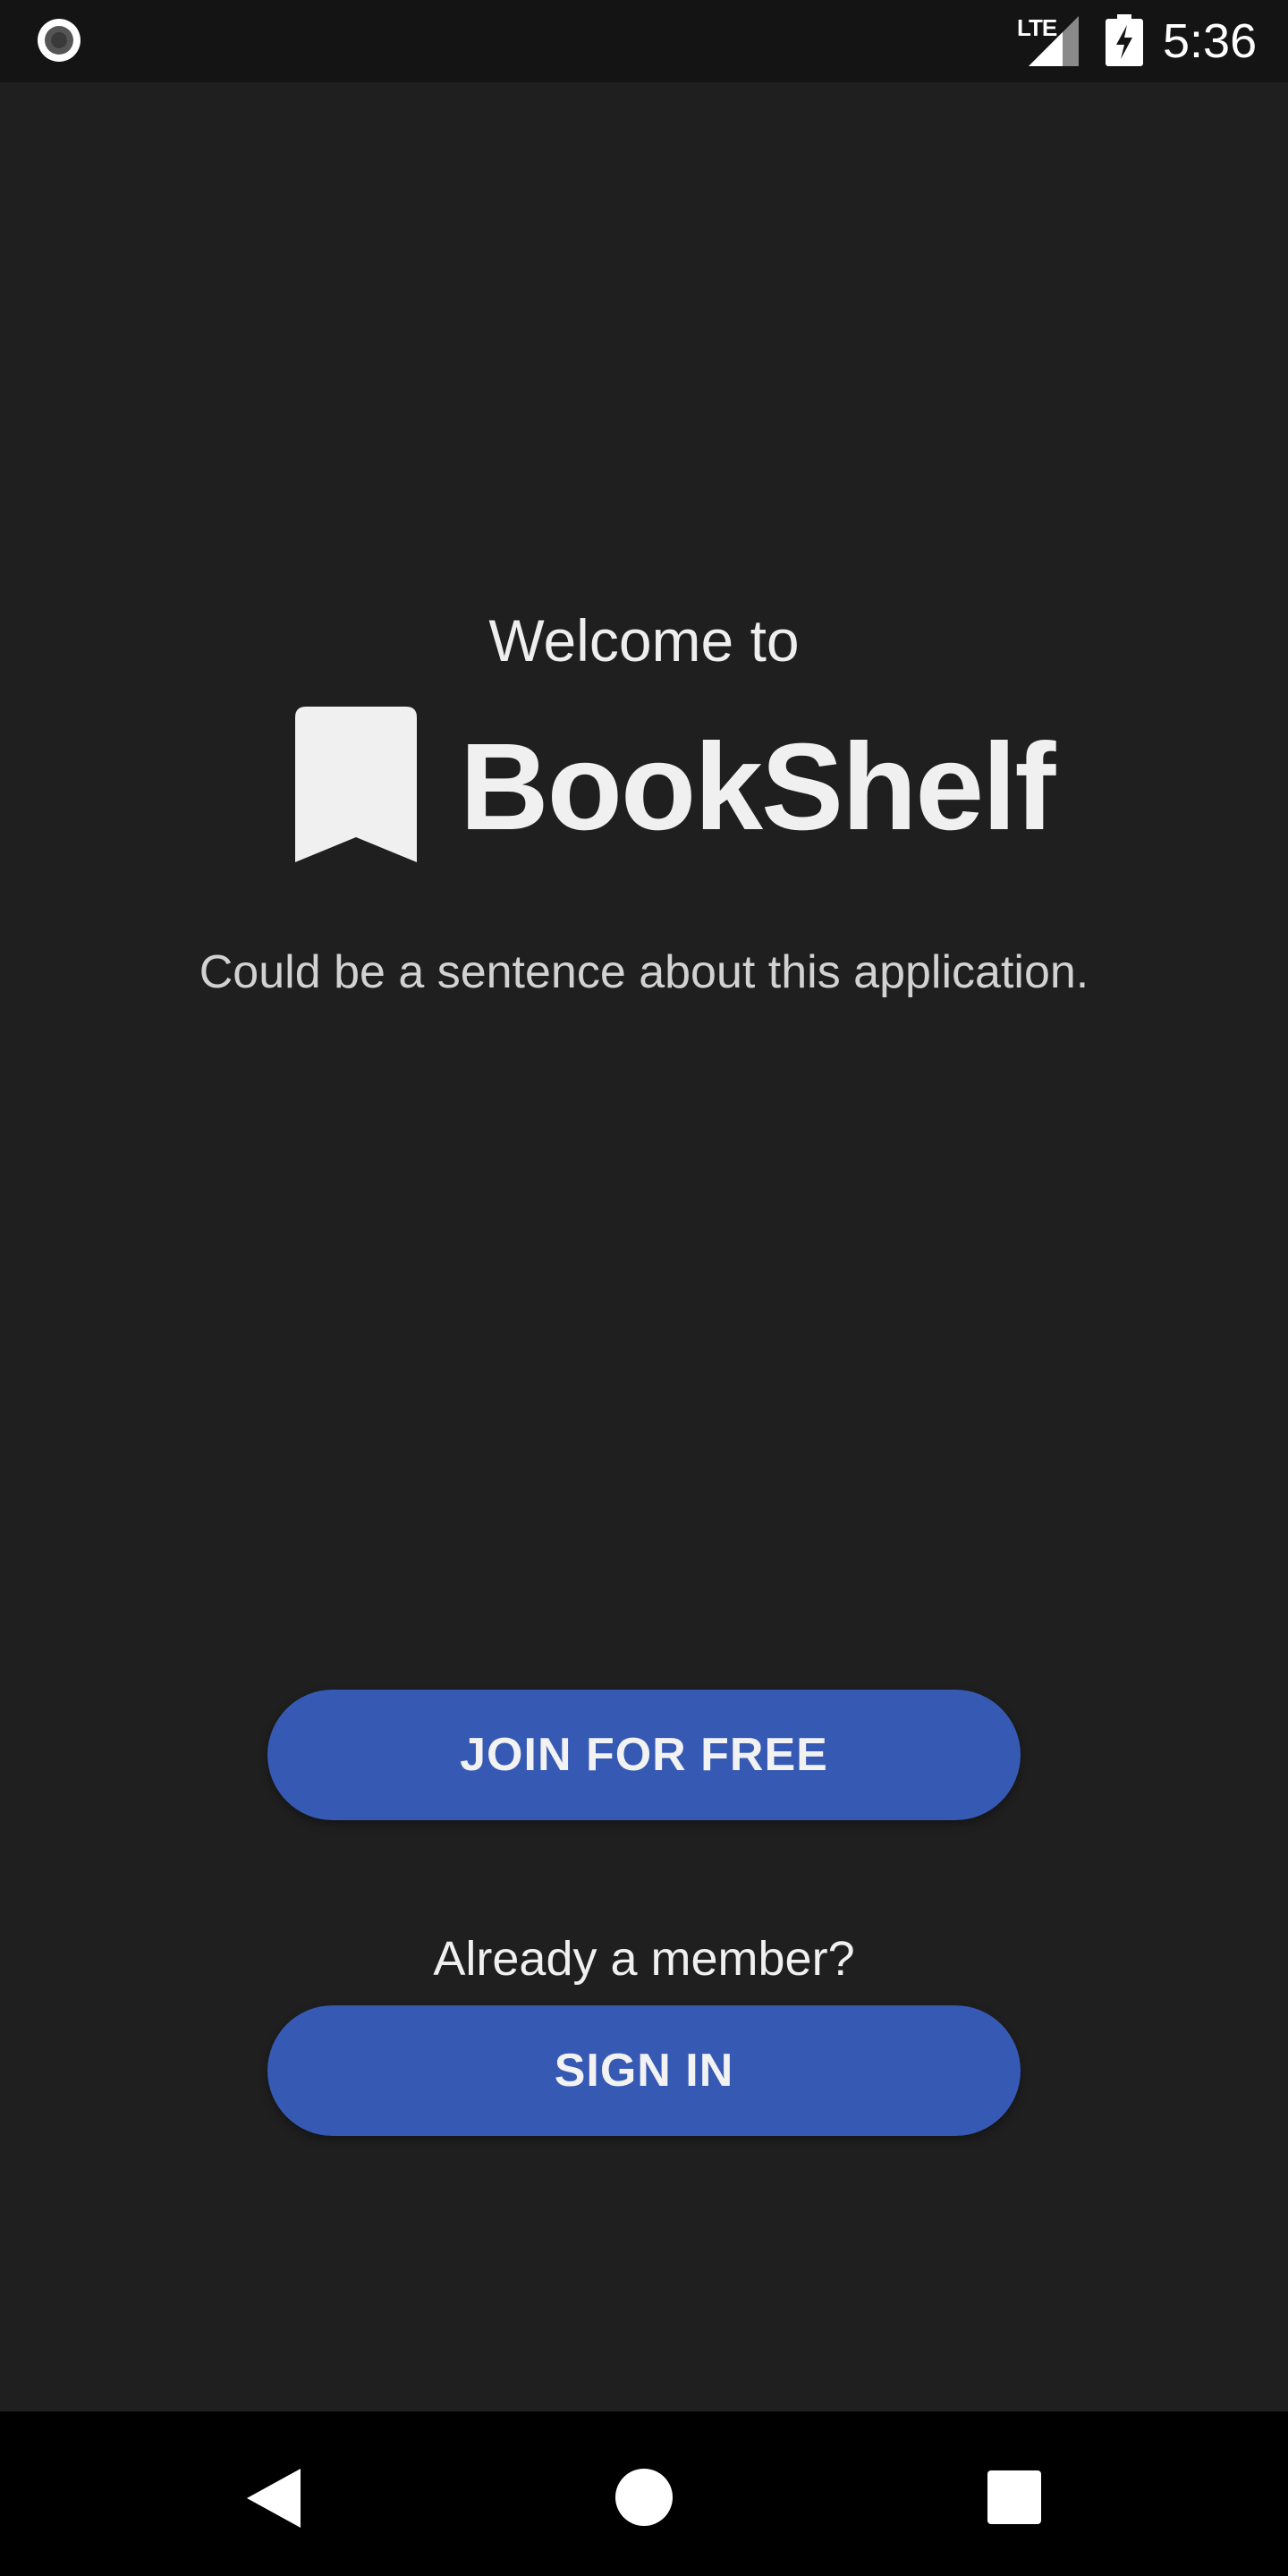 Image resolution: width=1288 pixels, height=2576 pixels. Describe the element at coordinates (274, 2498) in the screenshot. I see `back-icon` at that location.